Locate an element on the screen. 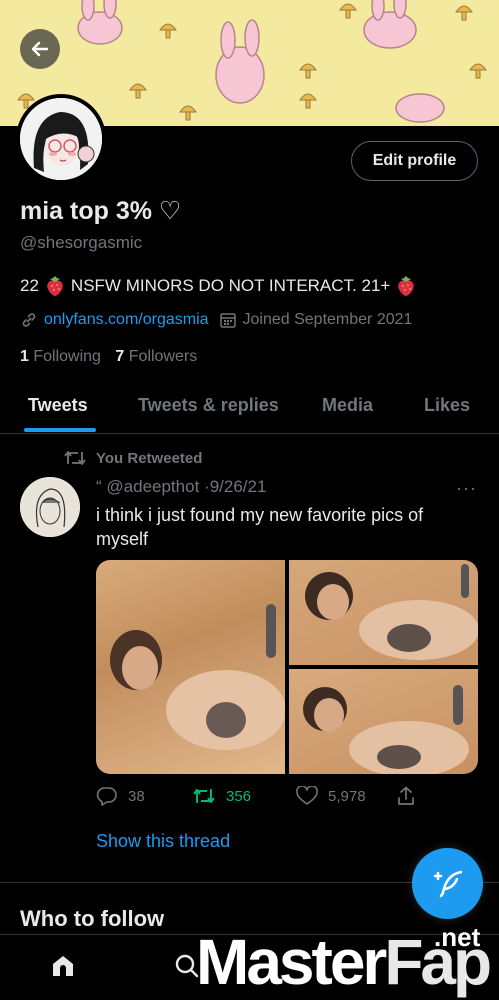 This screenshot has height=1000, width=499. avatar-illustration is located at coordinates (61, 139).